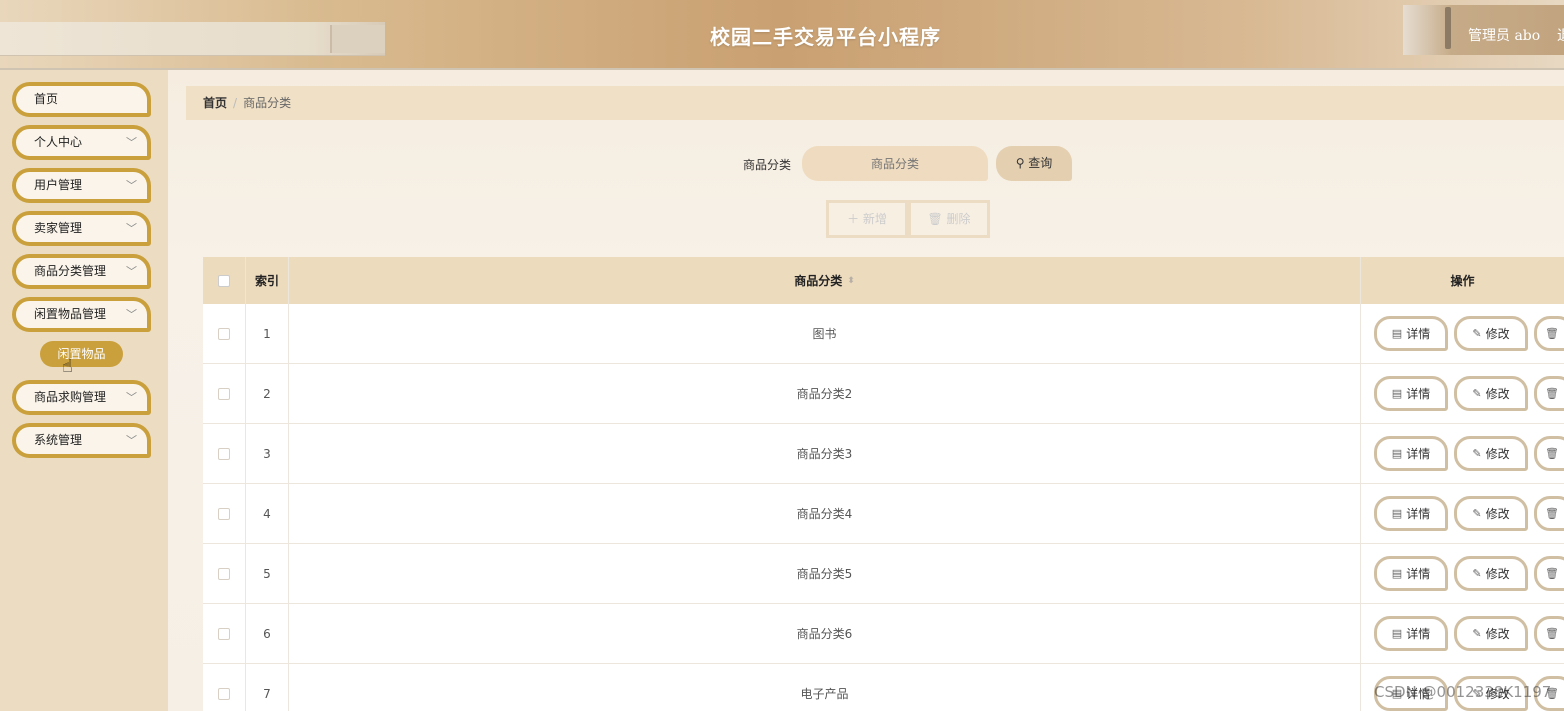  I want to click on sidebar-item-category-management: 商品分类管理 ﹀, so click(81, 271).